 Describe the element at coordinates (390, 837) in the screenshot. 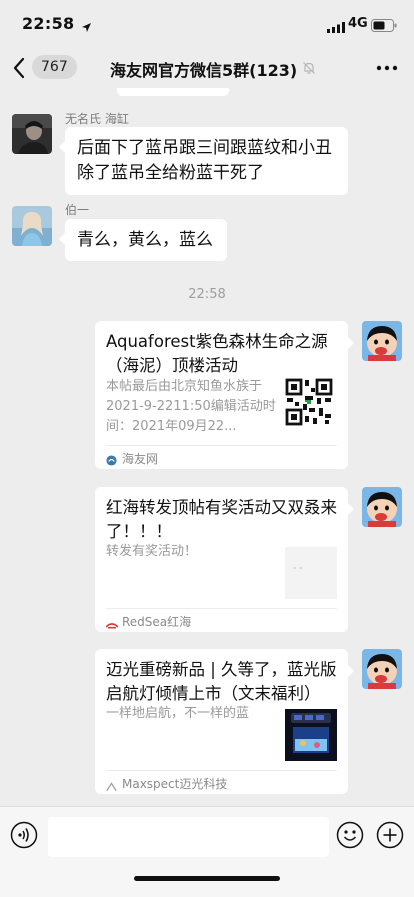

I see `add-attachment-icon` at that location.